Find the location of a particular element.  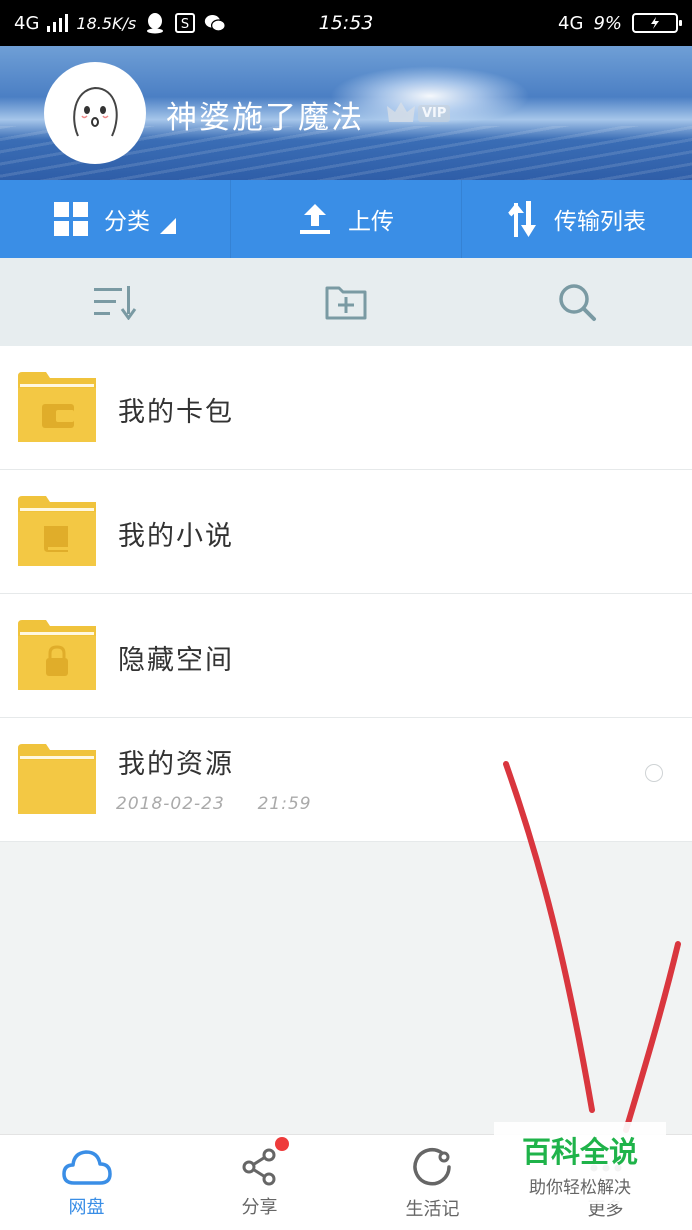

refresh-circle-icon is located at coordinates (431, 1167).